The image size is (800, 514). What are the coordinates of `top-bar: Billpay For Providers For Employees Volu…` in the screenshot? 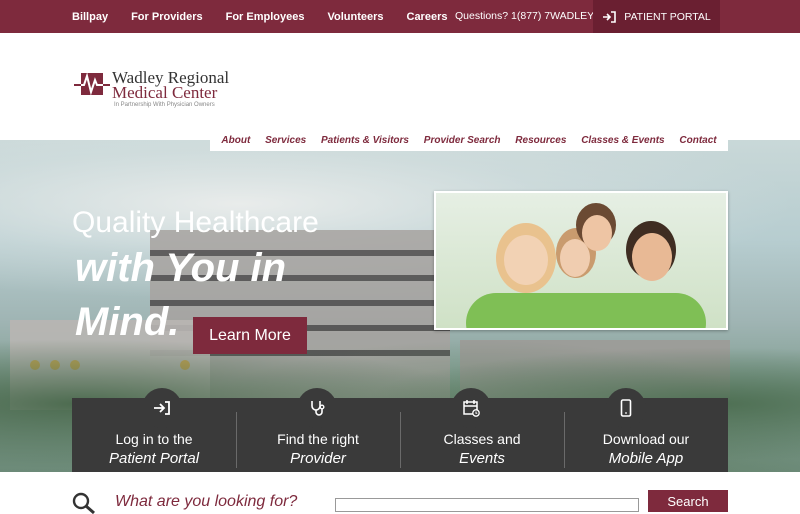 It's located at (400, 16).